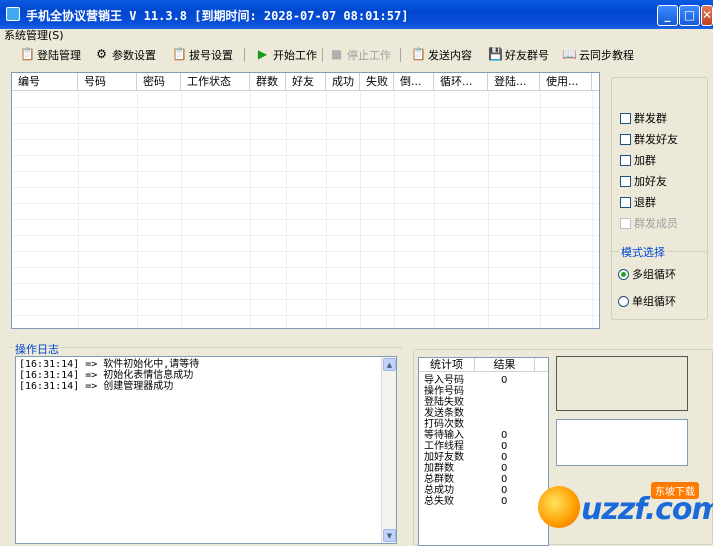  Describe the element at coordinates (125, 54) in the screenshot. I see `param-settings-button: ⚙ 参数设置` at that location.